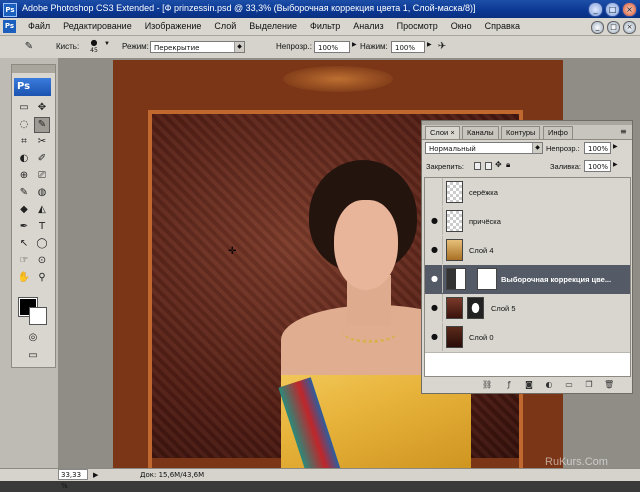 This screenshot has width=640, height=492. Describe the element at coordinates (42, 244) in the screenshot. I see `tool-icon: ◯` at that location.